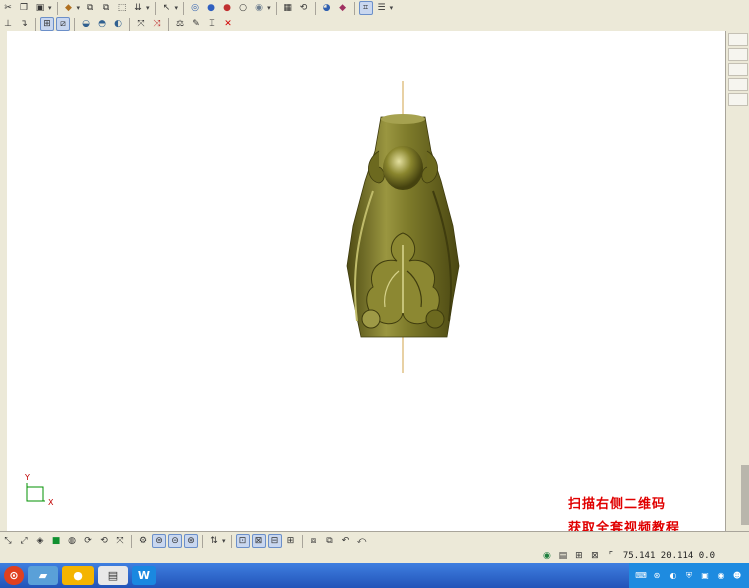 Image resolution: width=749 pixels, height=588 pixels. I want to click on text-icon: ⌶, so click(212, 24).